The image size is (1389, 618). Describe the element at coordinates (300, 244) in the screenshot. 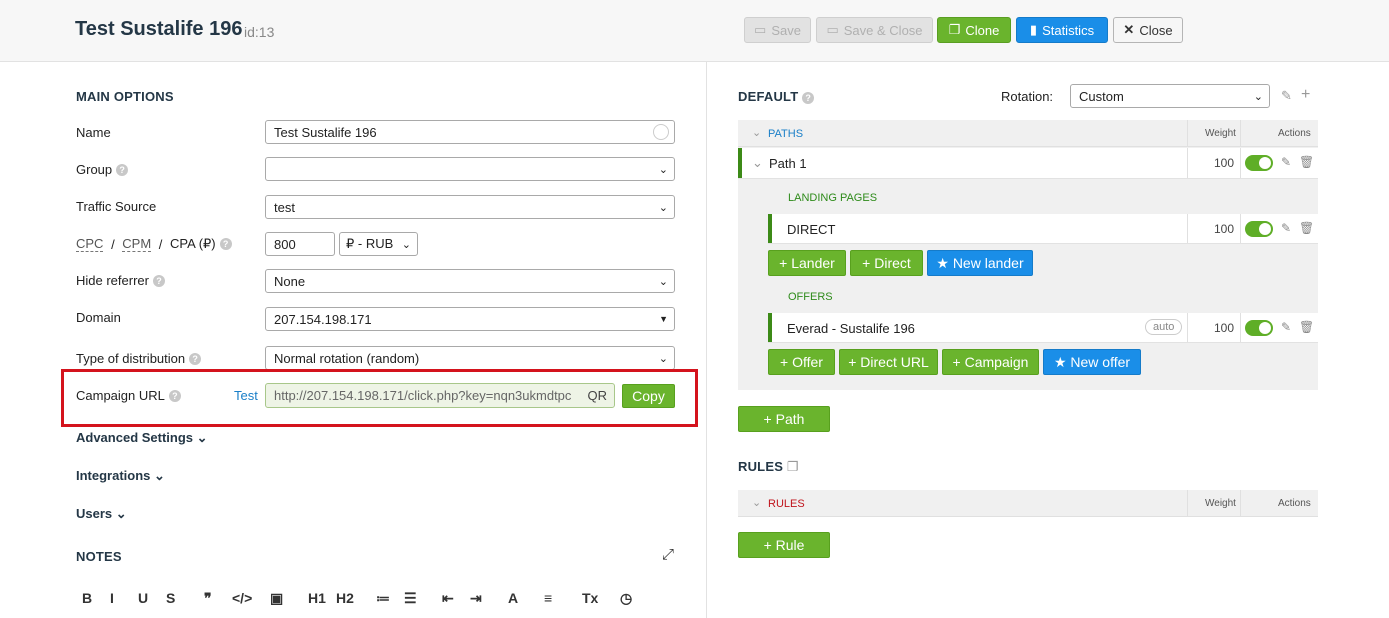

I see `cost-value-field: 800` at that location.